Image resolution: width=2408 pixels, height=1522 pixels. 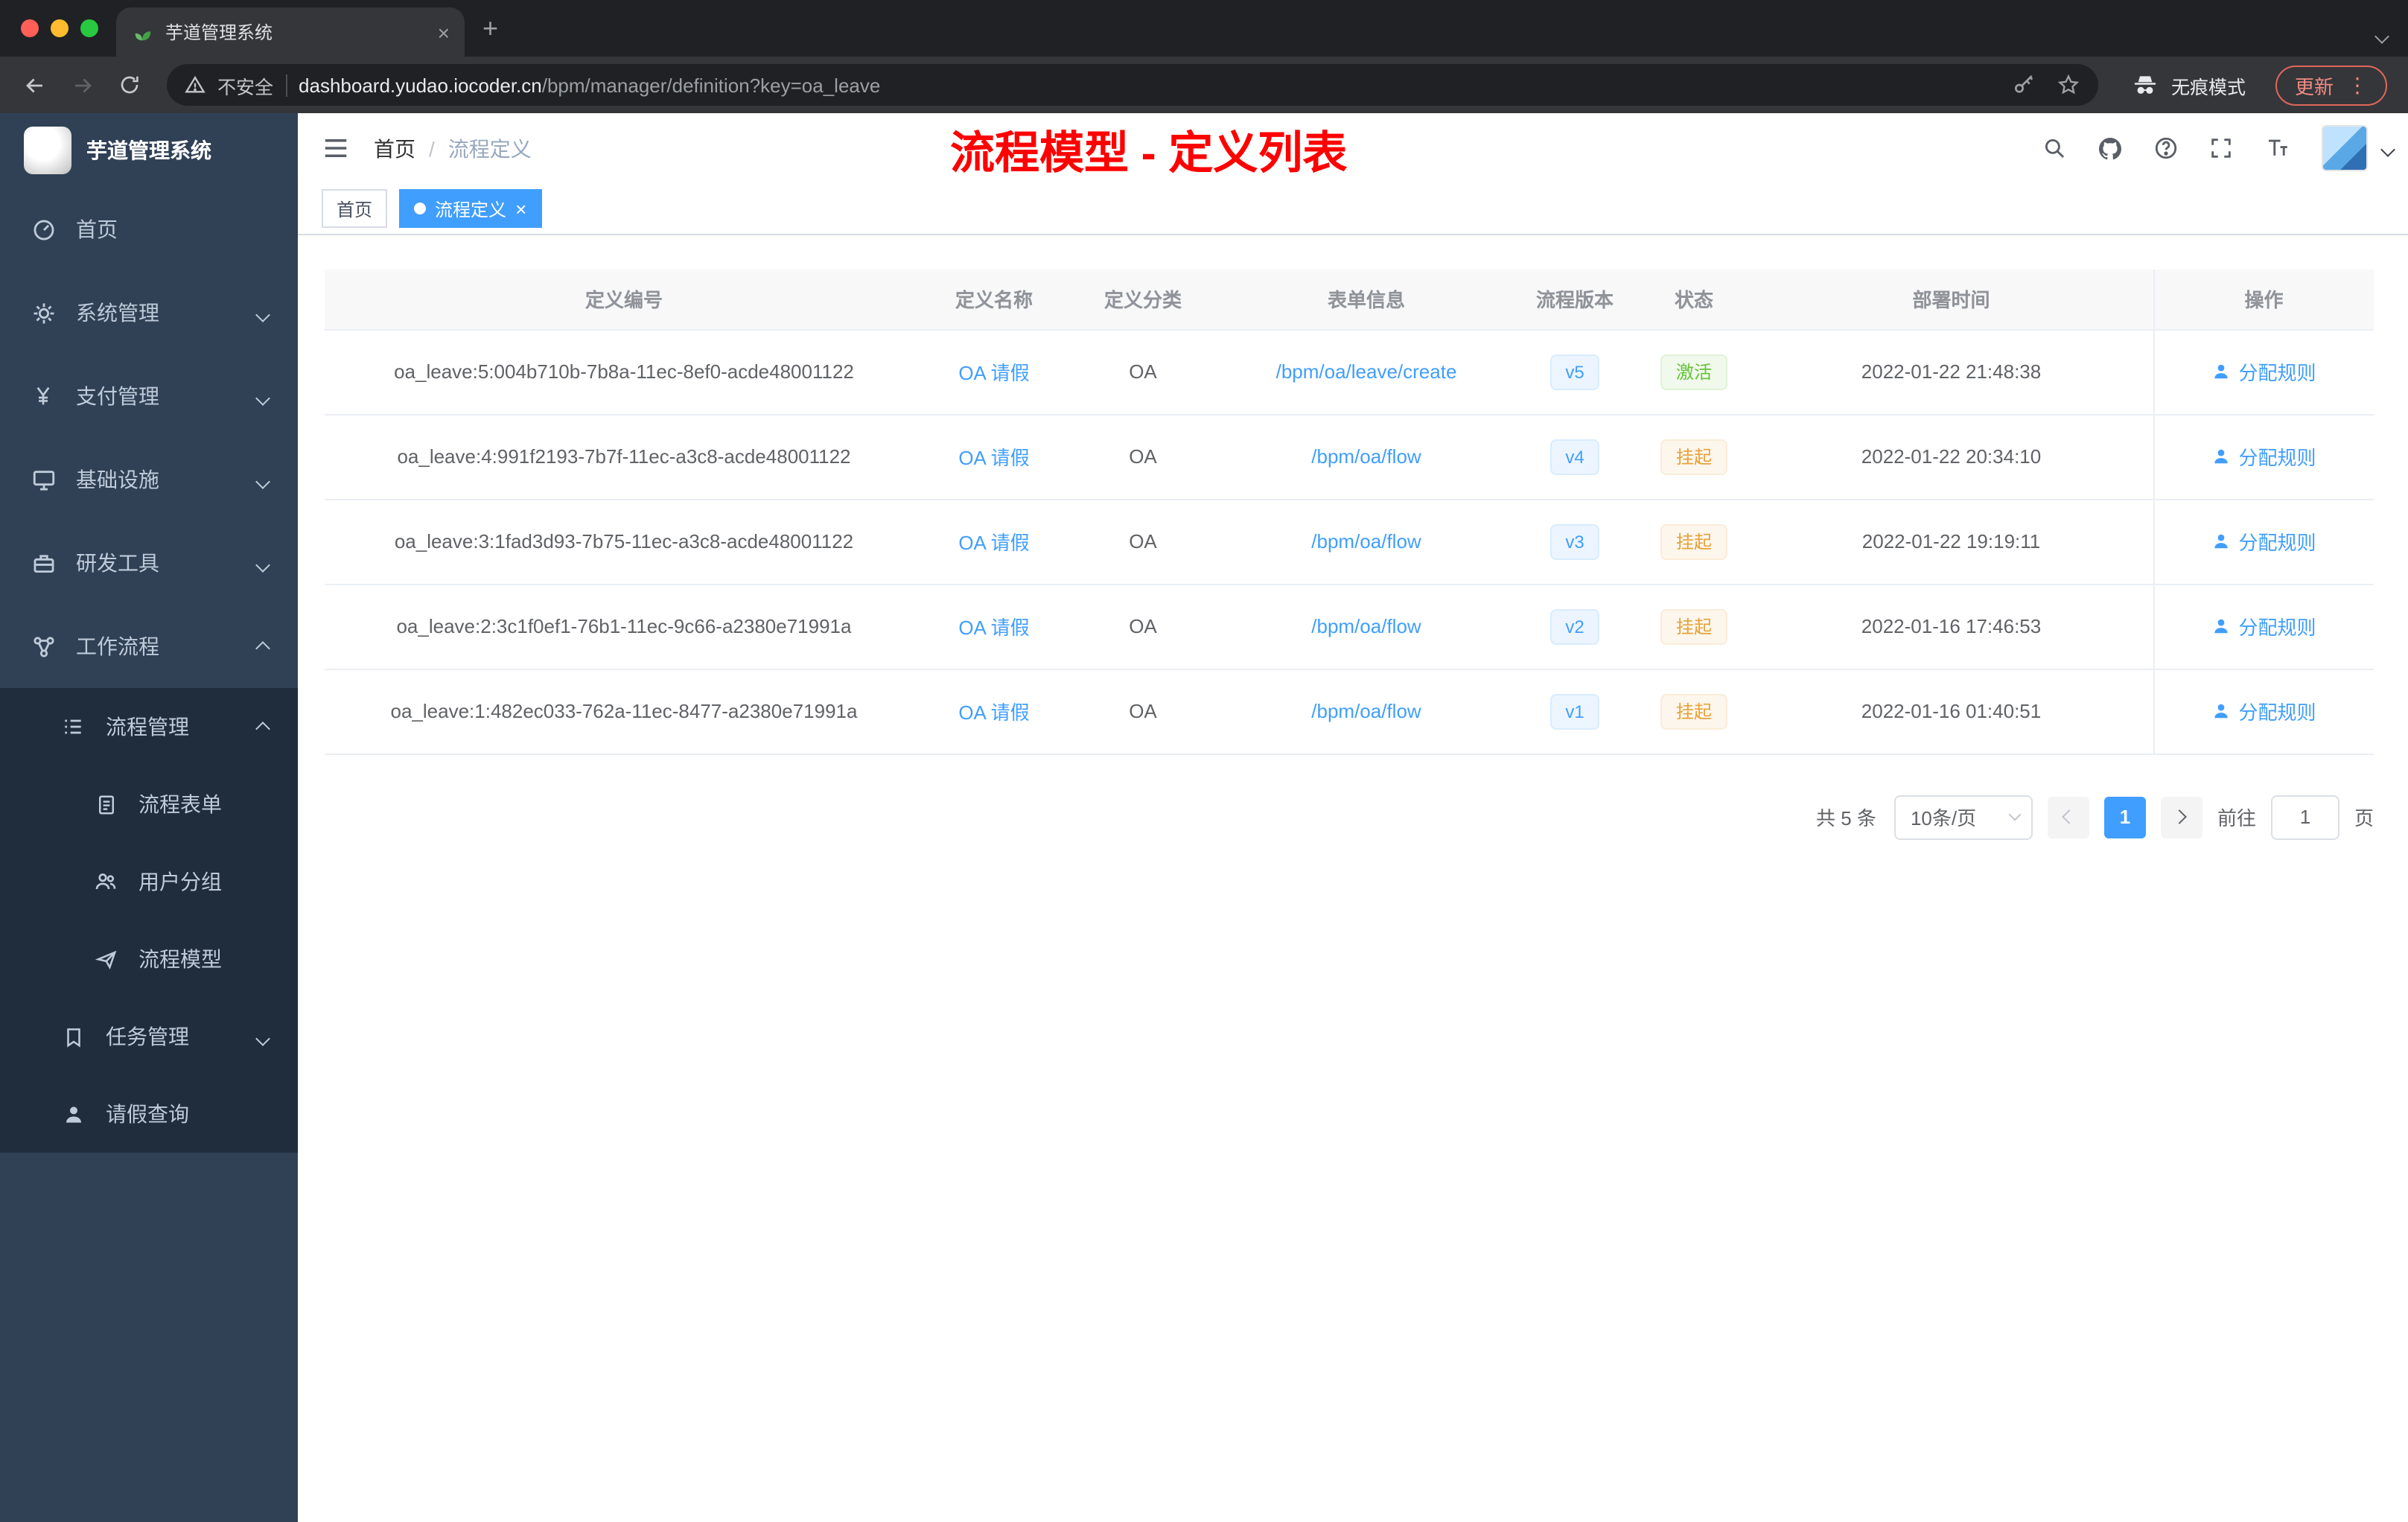 I want to click on sidebar-item-payment: 支付管理, so click(x=149, y=396).